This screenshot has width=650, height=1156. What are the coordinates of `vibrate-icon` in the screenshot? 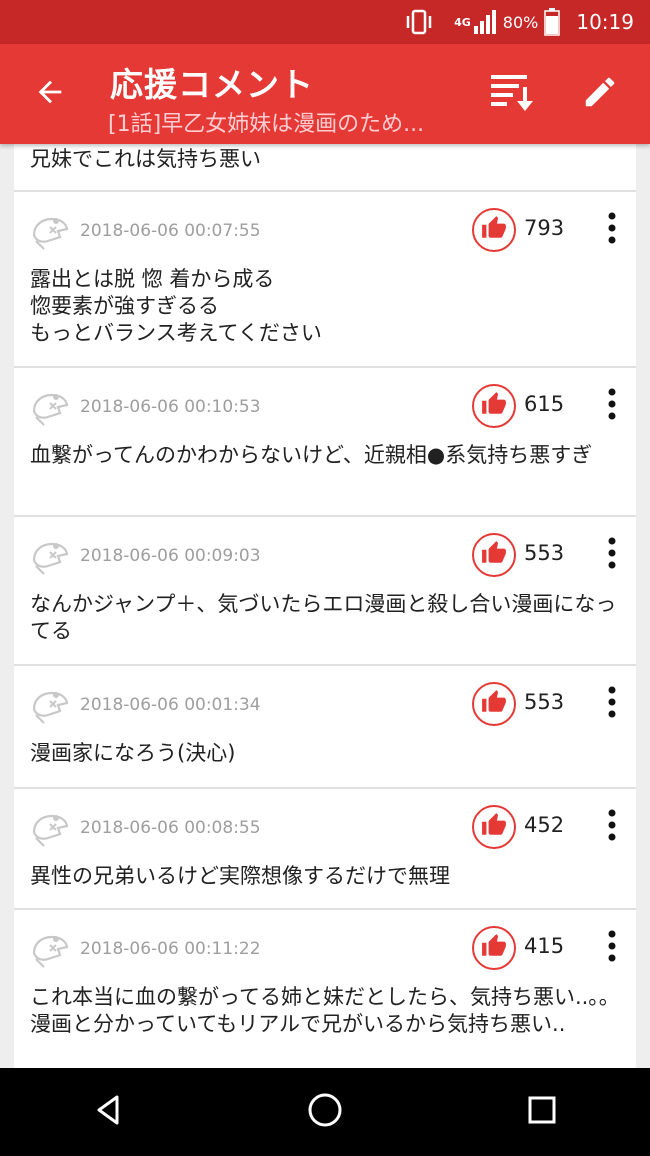 It's located at (419, 22).